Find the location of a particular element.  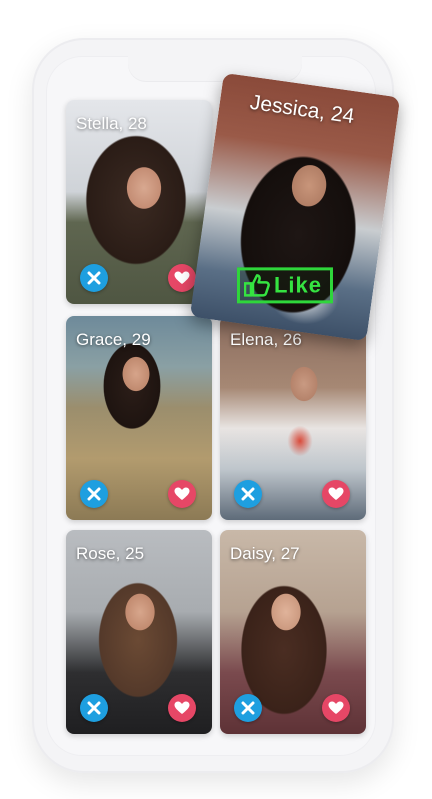

profile-card-rose: Rose, 25 is located at coordinates (139, 632).